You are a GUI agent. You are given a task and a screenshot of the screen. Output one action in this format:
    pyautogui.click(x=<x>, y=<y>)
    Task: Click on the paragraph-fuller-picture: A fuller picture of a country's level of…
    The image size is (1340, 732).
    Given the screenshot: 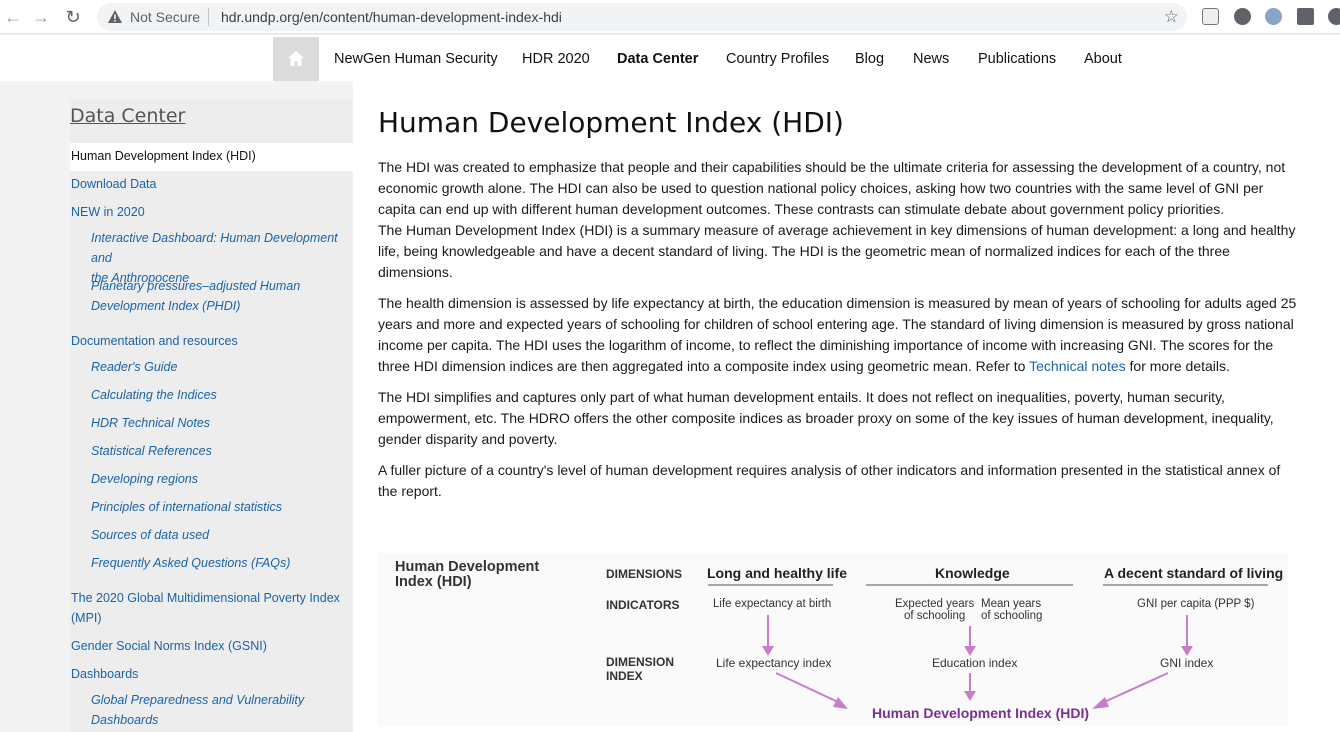 What is the action you would take?
    pyautogui.click(x=829, y=480)
    